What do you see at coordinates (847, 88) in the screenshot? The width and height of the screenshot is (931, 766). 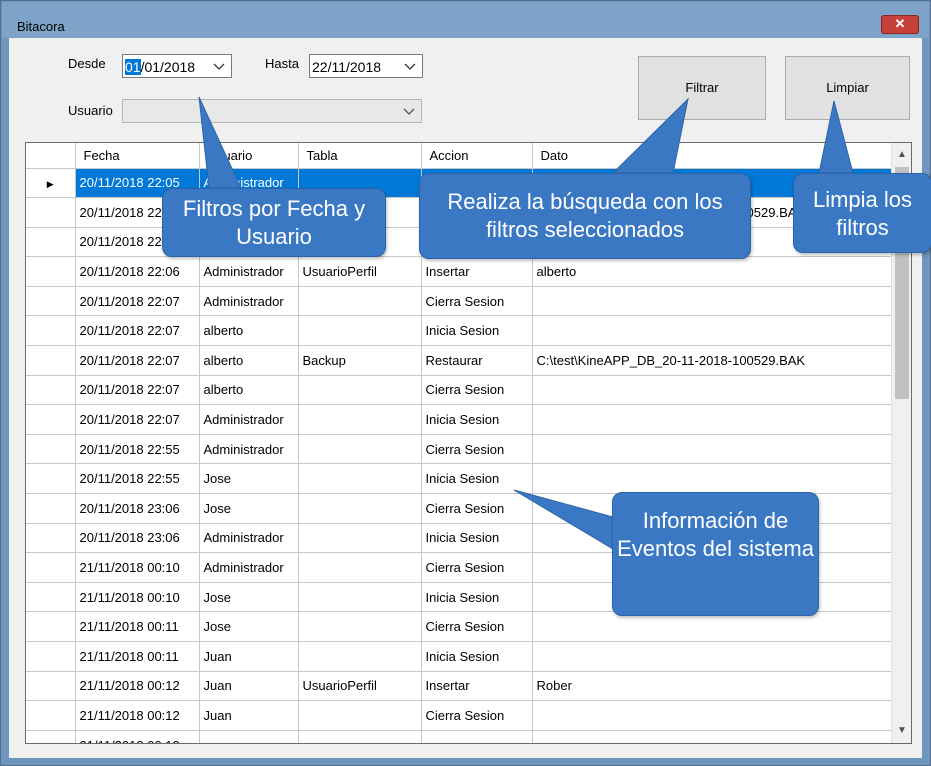 I see `limpiar-button: Limpiar` at bounding box center [847, 88].